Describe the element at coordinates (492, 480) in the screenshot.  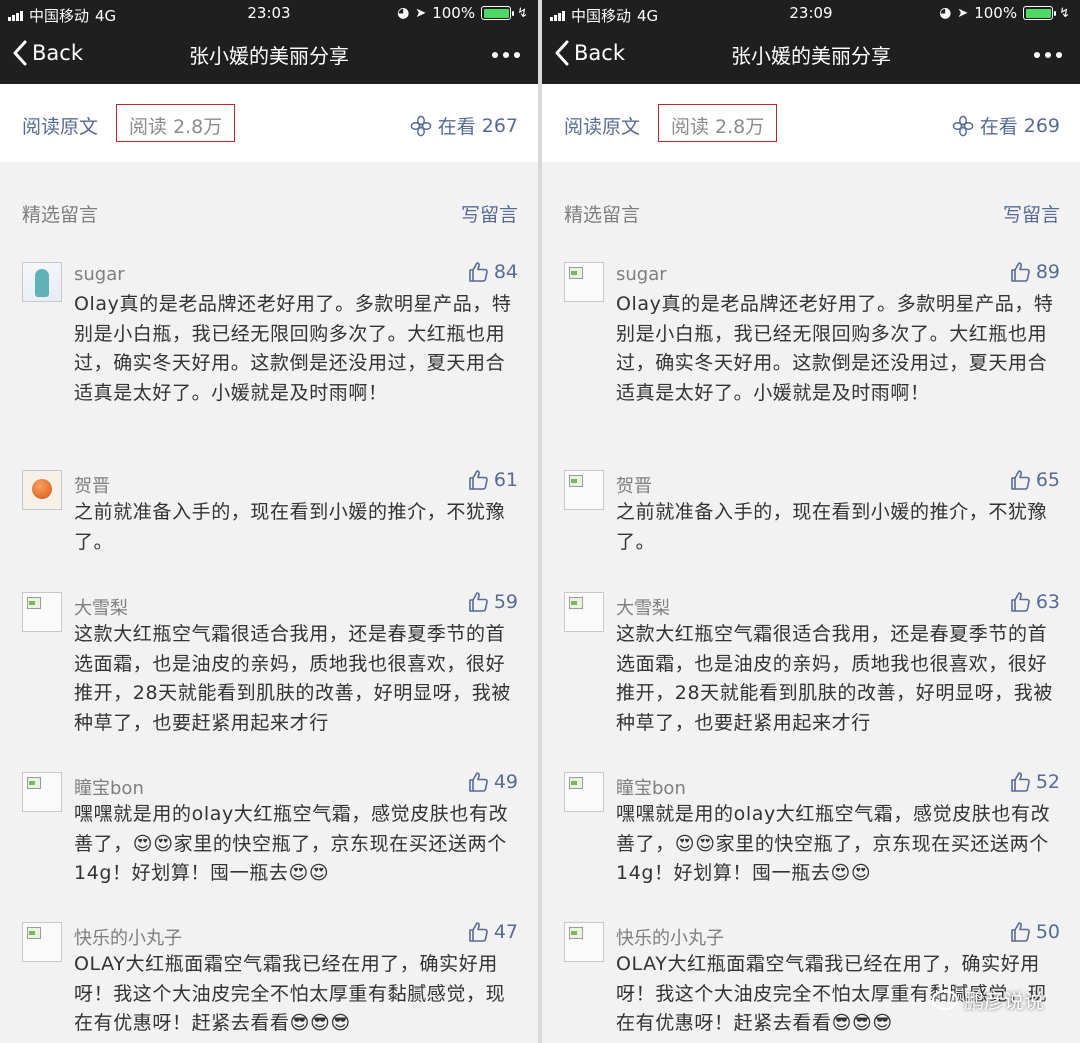
I see `like-button: 61` at that location.